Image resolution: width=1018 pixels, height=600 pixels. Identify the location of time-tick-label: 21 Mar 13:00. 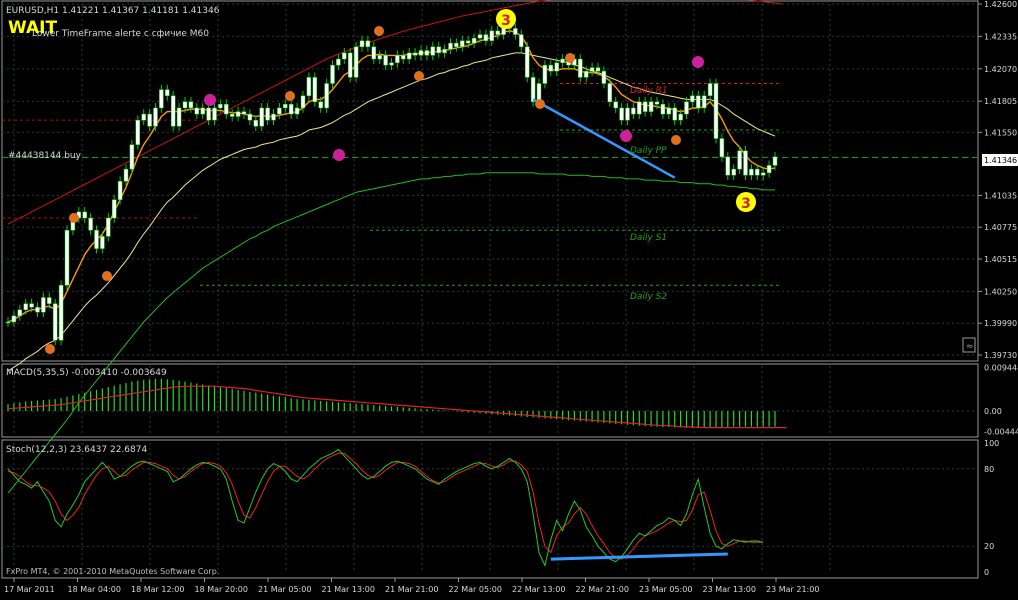
(348, 589).